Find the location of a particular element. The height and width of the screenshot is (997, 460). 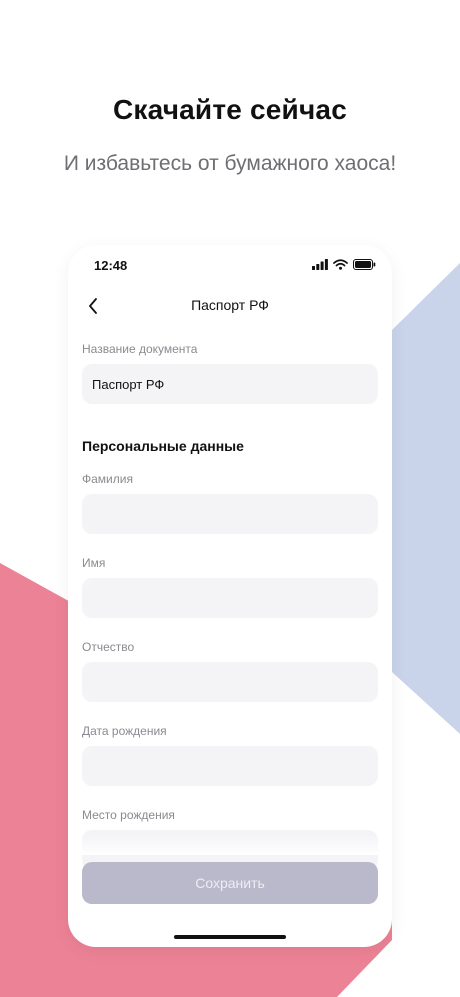

blue-shape is located at coordinates (426, 498).